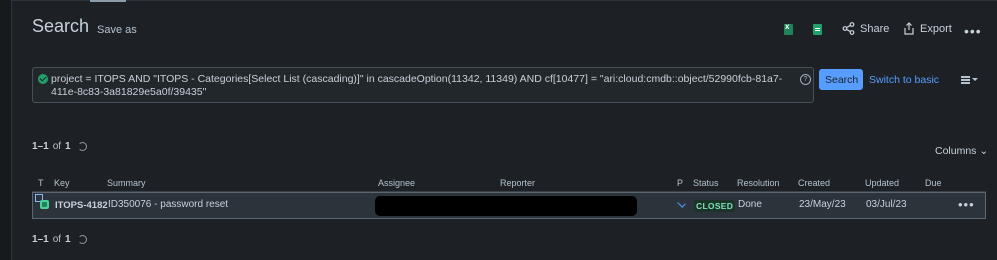 Image resolution: width=997 pixels, height=260 pixels. What do you see at coordinates (57, 239) in the screenshot?
I see `results-of-label-bottom: of` at bounding box center [57, 239].